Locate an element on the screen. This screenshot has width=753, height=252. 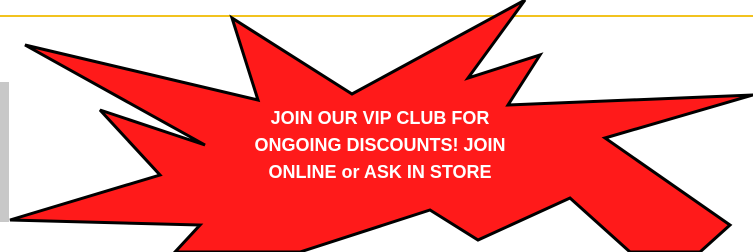
promo-line-2: ONGOING DISCOUNTS! JOIN is located at coordinates (380, 145).